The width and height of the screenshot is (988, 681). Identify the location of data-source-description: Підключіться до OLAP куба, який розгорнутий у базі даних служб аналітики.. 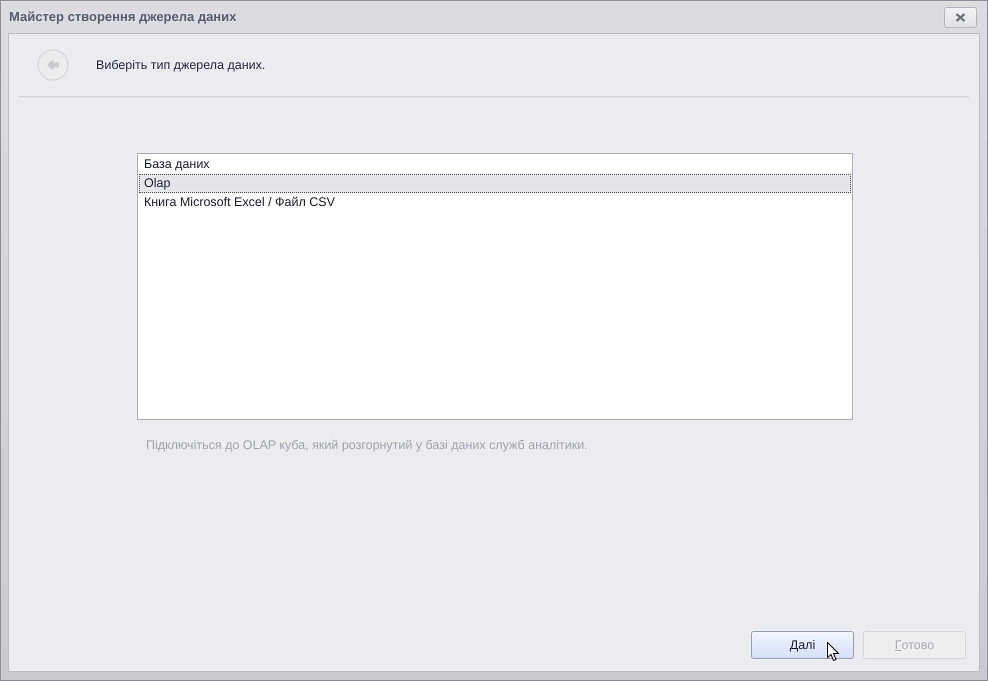
(367, 445).